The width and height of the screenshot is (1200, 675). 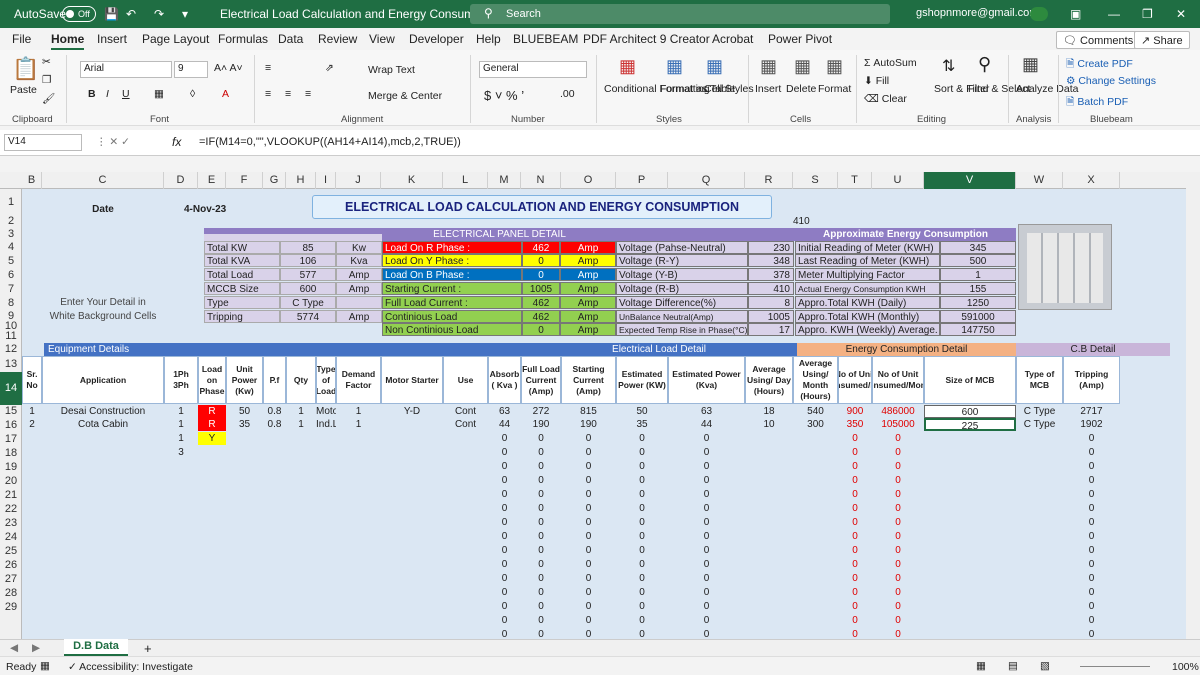 What do you see at coordinates (642, 424) in the screenshot?
I see `table-cell: 35` at bounding box center [642, 424].